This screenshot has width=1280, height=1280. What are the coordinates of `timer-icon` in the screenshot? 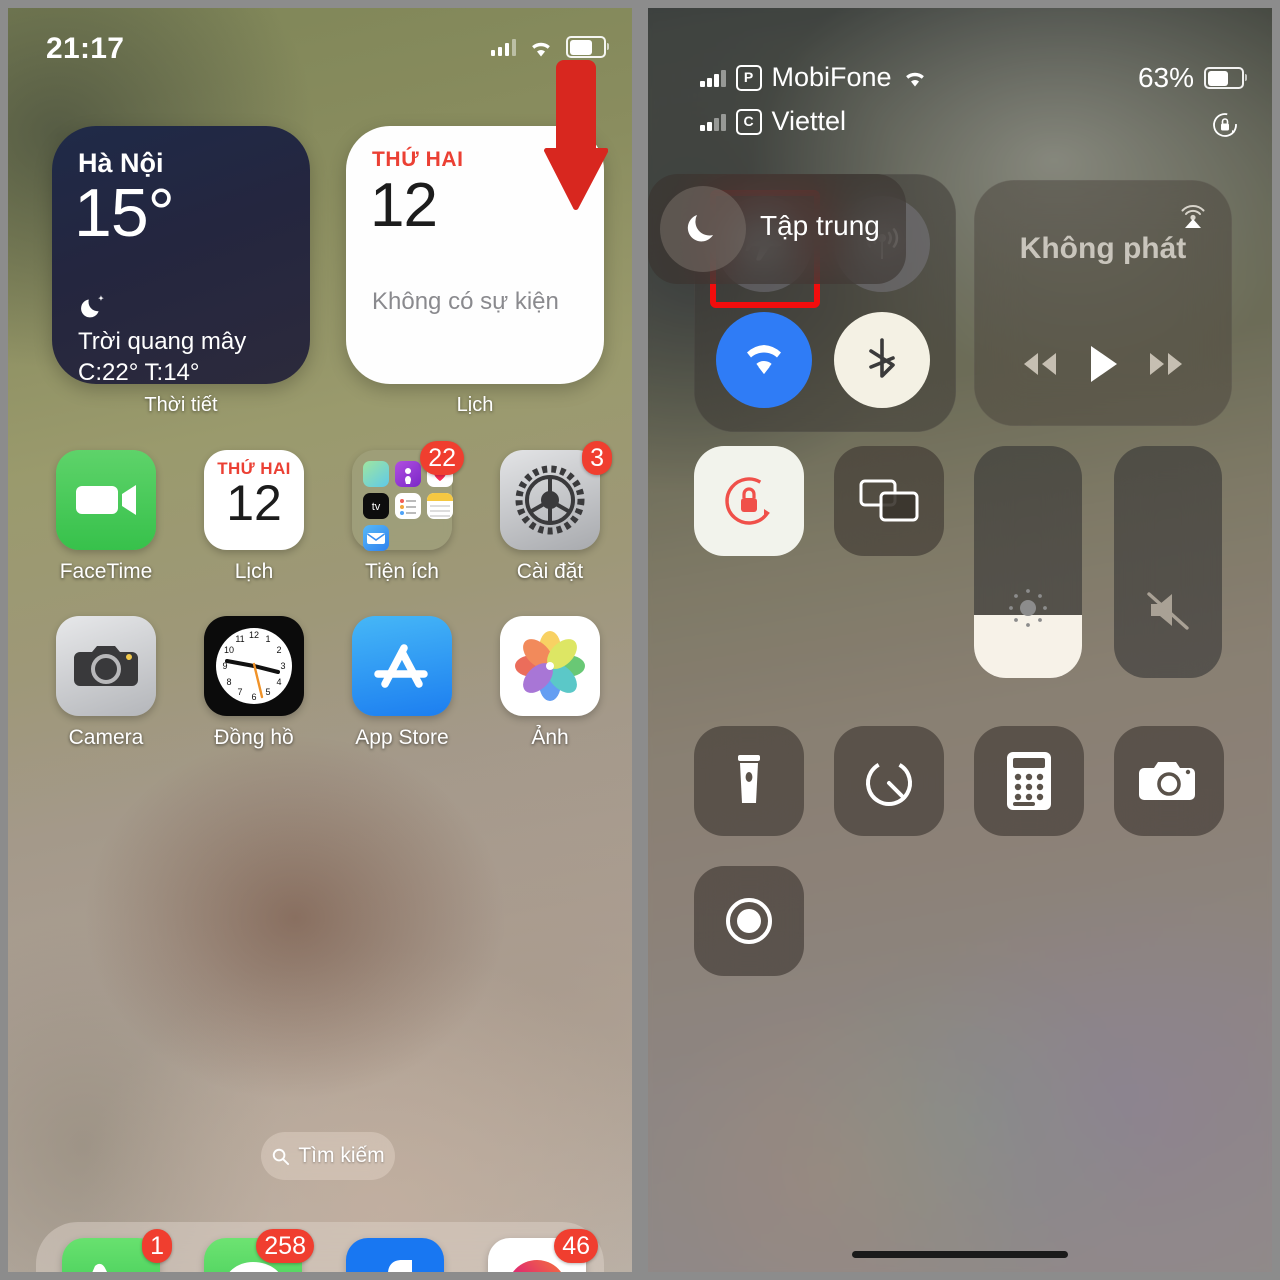 It's located at (889, 783).